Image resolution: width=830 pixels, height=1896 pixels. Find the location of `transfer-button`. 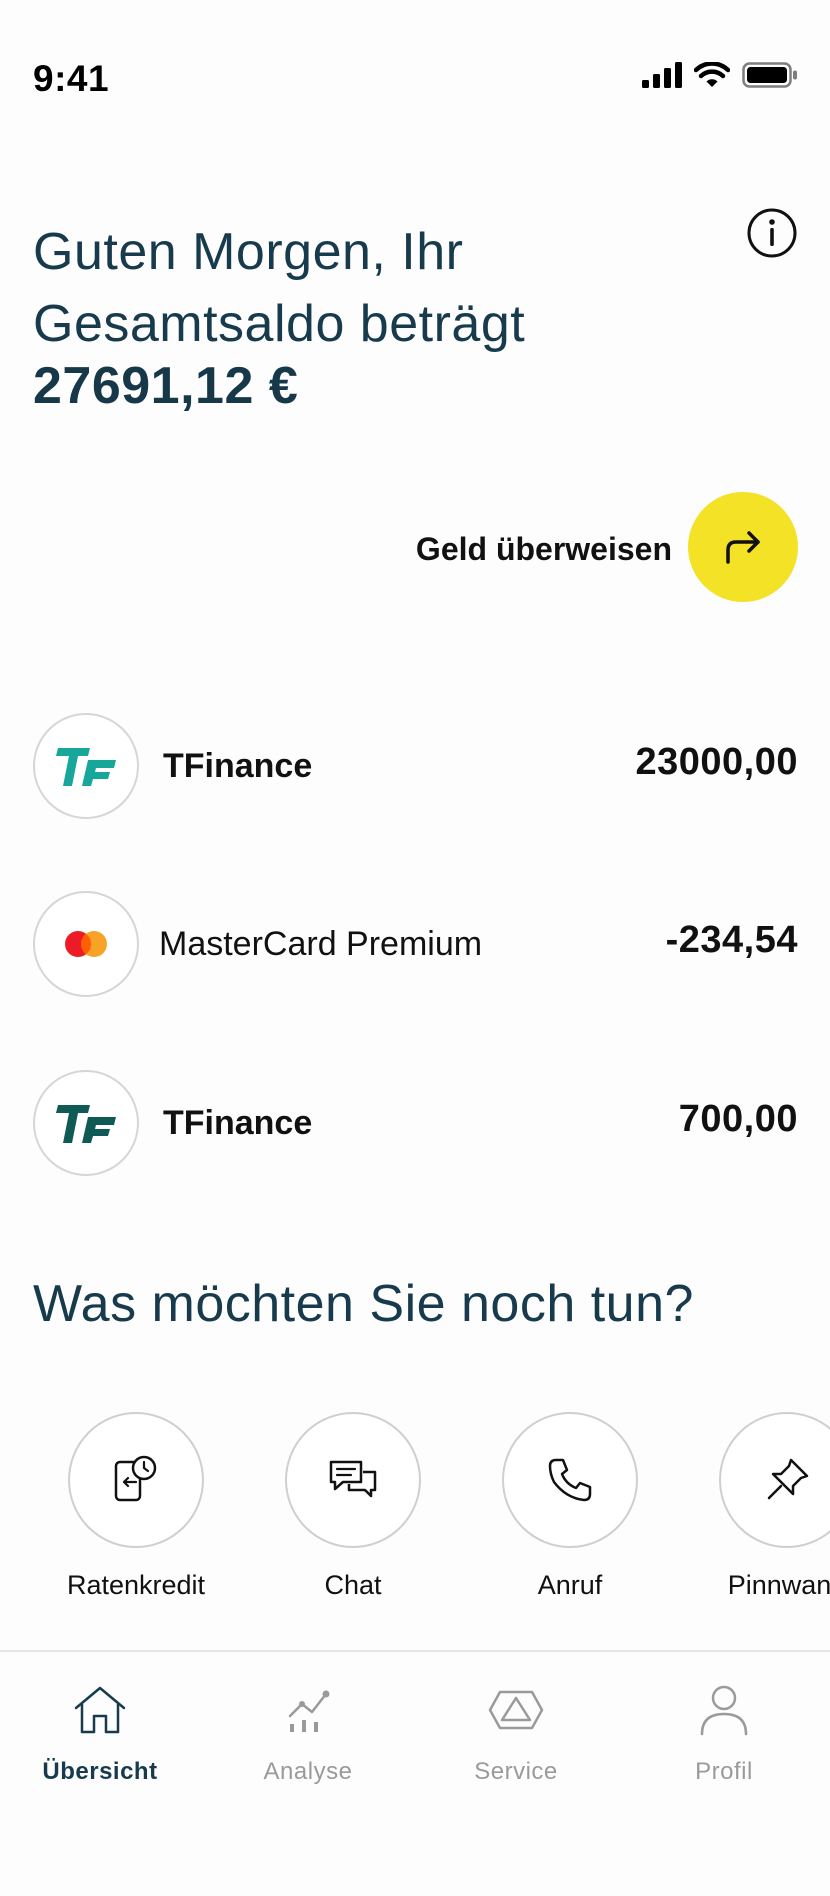

transfer-button is located at coordinates (743, 547).